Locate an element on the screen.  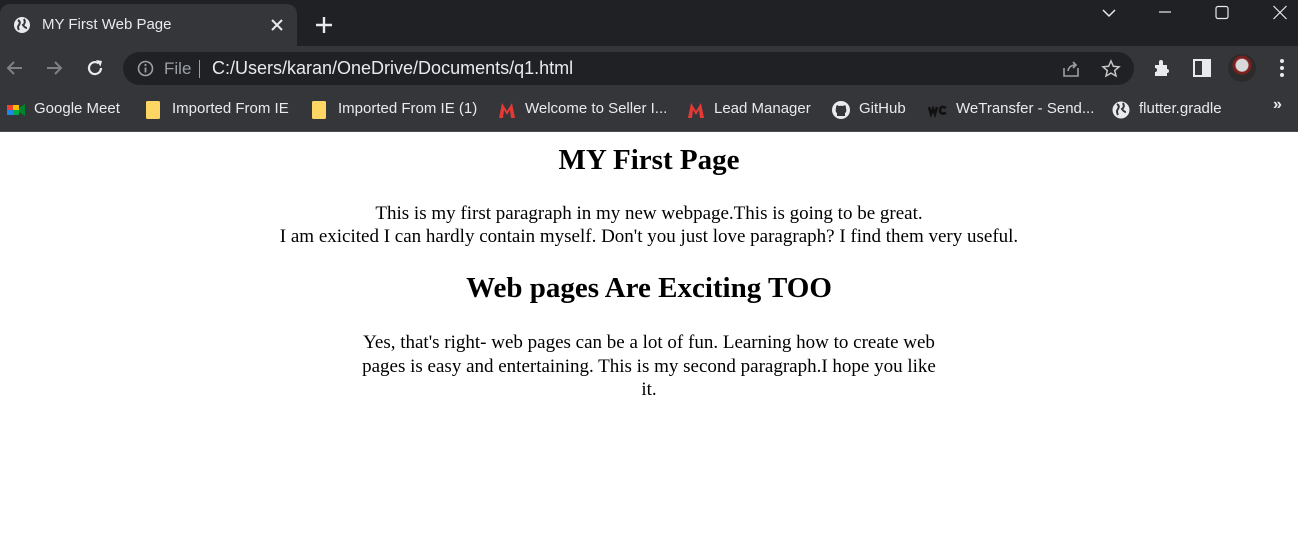
bookmark-label: Imported From IE is located at coordinates (230, 108).